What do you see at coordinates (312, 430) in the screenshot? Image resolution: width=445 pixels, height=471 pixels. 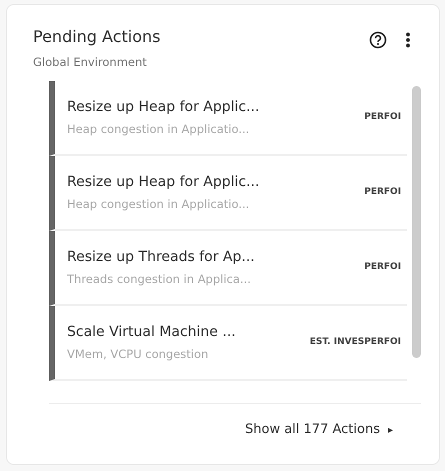 I see `show-all-link: Show all 177 Actions` at bounding box center [312, 430].